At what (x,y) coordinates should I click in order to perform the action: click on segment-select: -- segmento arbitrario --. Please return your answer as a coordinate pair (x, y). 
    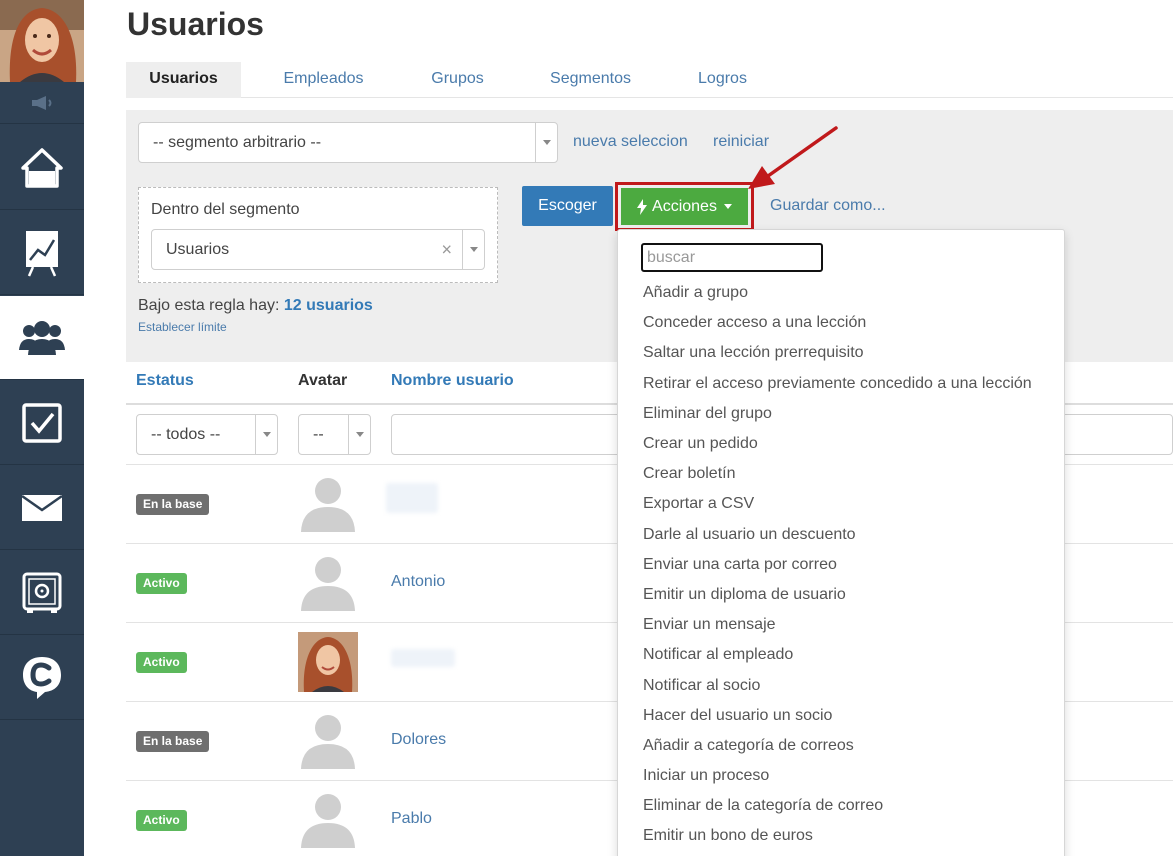
    Looking at the image, I should click on (348, 142).